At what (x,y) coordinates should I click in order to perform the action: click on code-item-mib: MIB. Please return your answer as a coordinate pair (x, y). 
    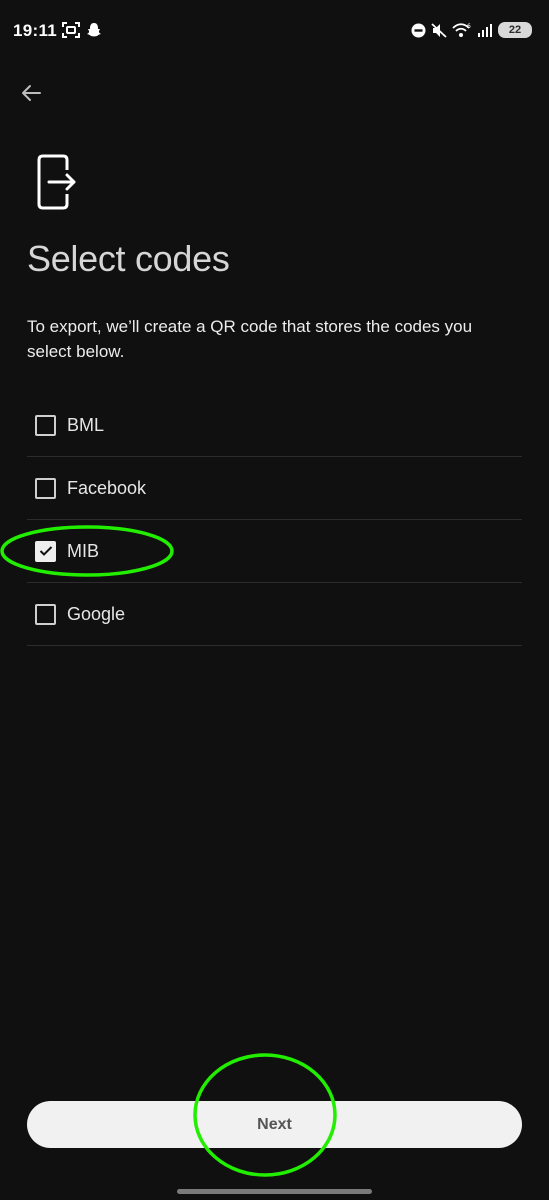
    Looking at the image, I should click on (274, 551).